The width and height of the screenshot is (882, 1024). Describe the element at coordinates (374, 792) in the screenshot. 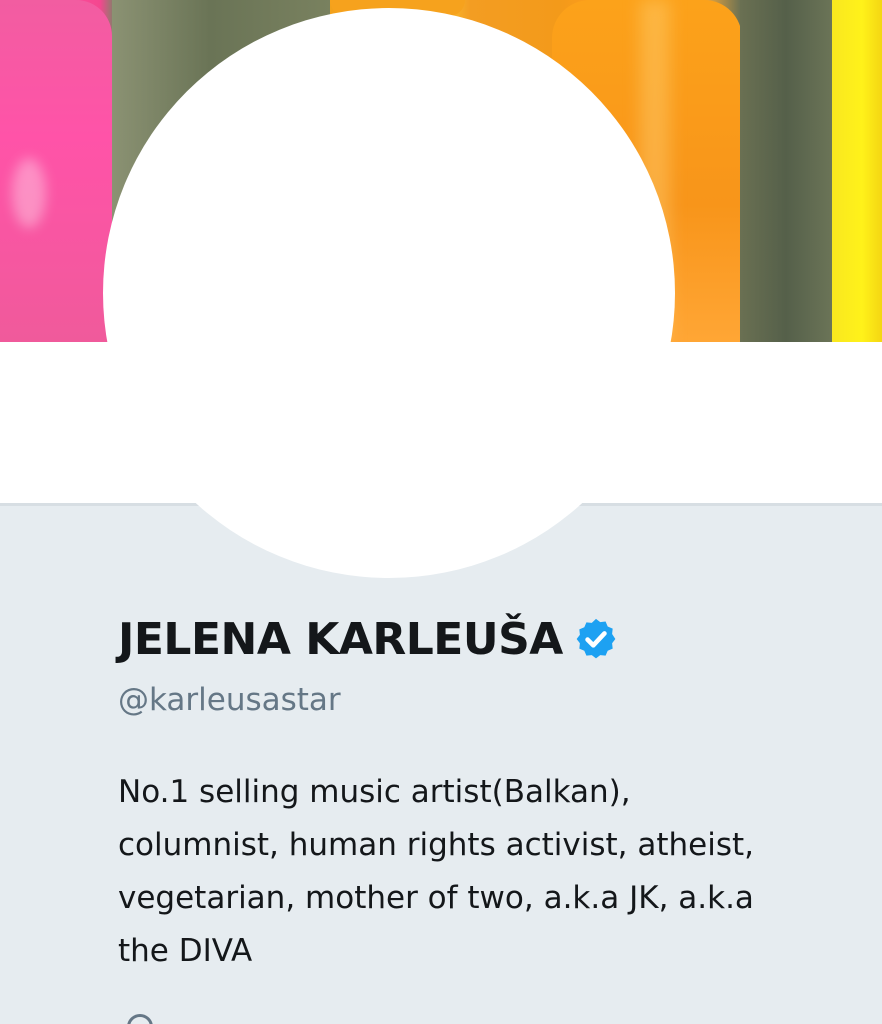

I see `bio-line: No.1 selling music artist(Balkan),` at that location.